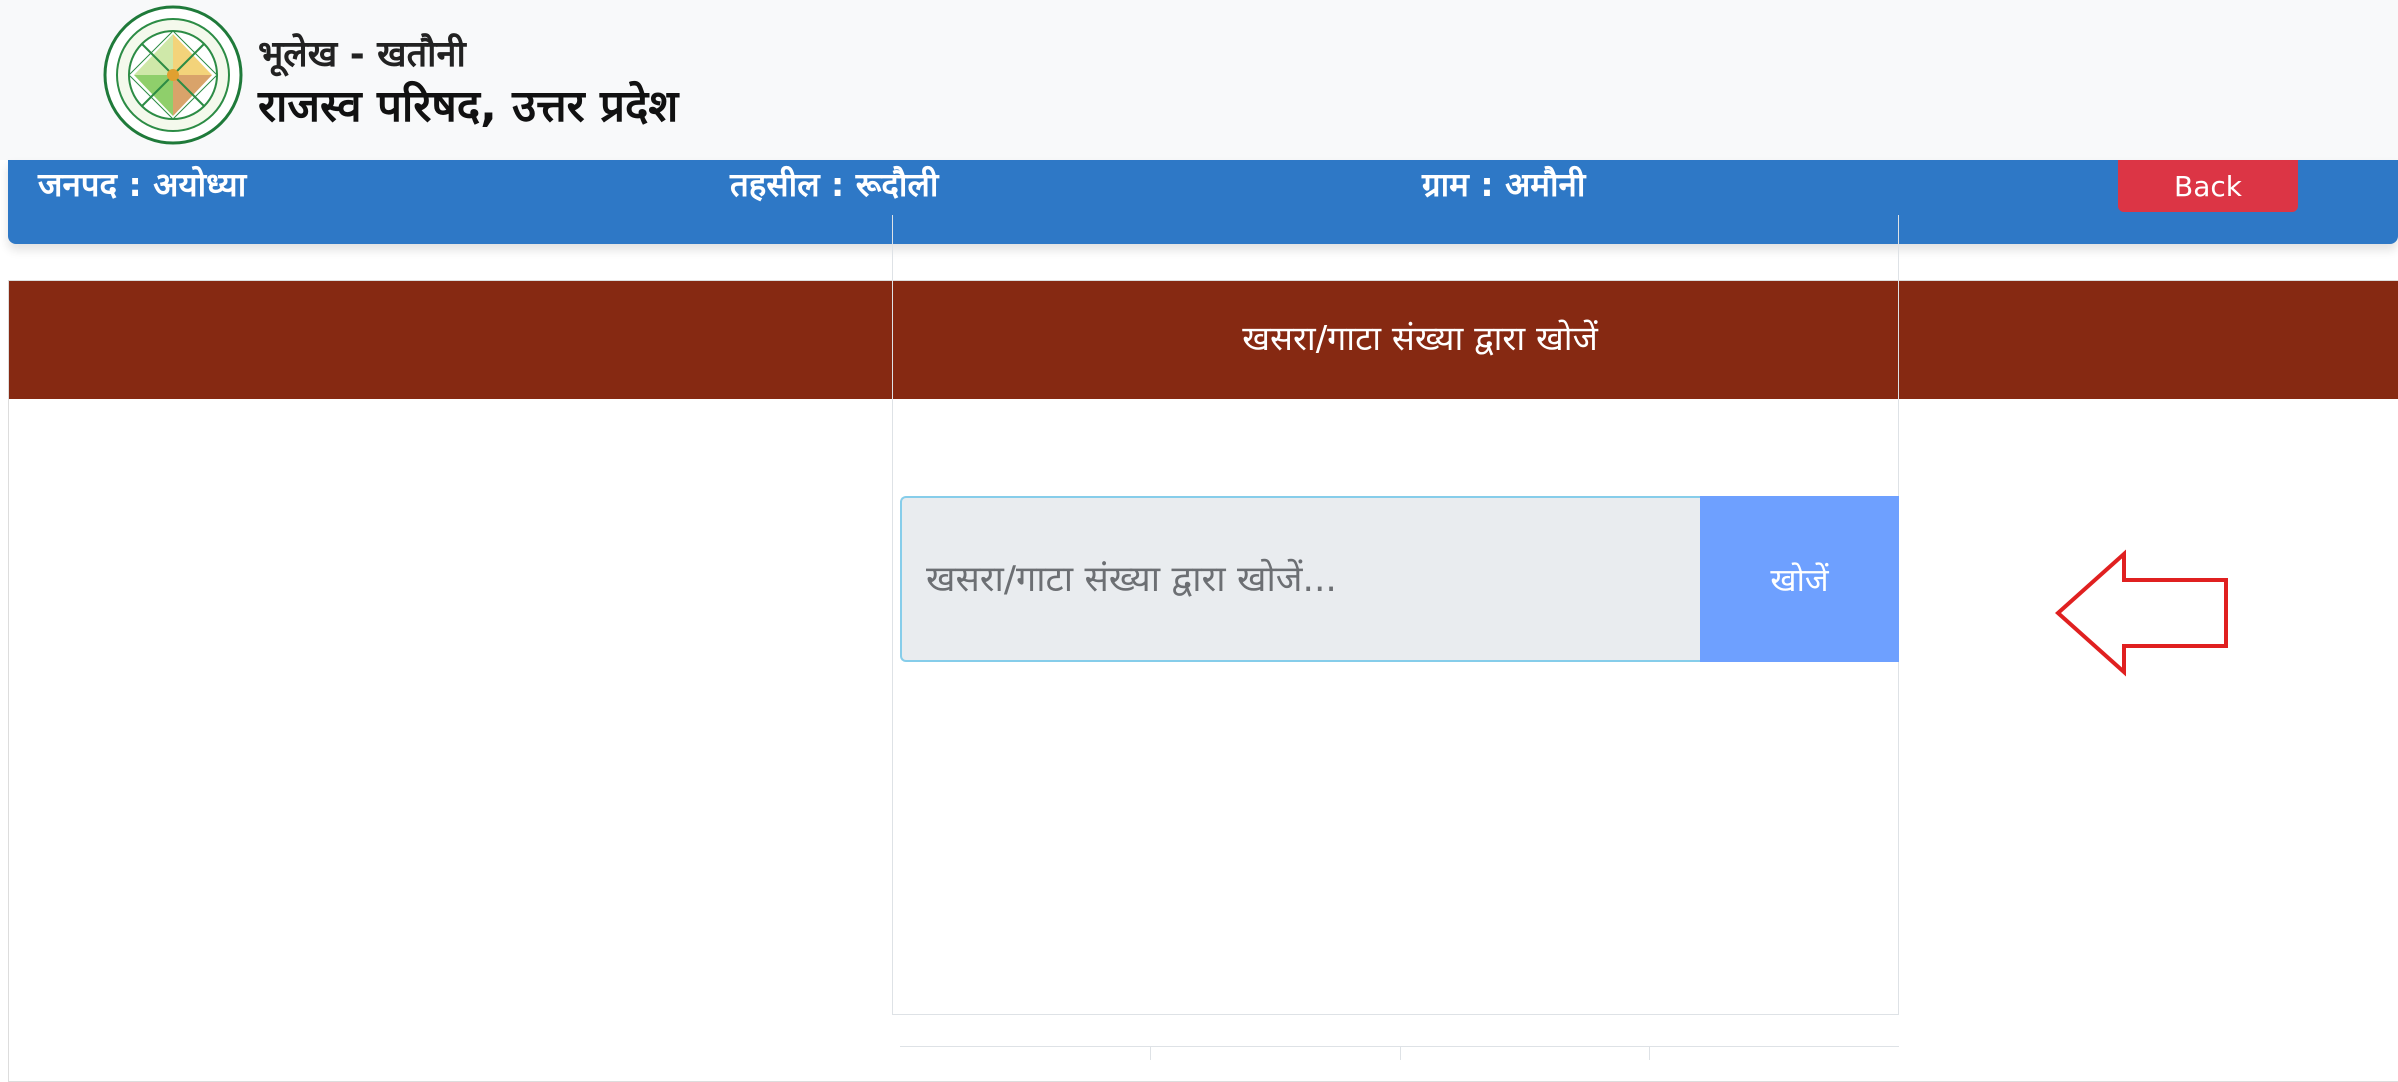 The image size is (2398, 1082). I want to click on tehsil-label: तहसील : रूदौली, so click(834, 184).